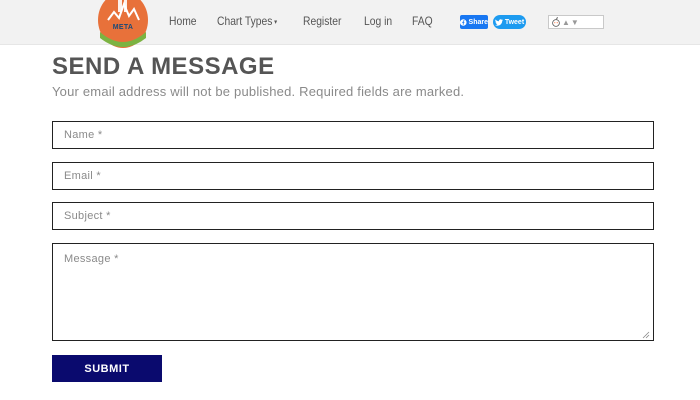 The height and width of the screenshot is (400, 700). I want to click on nav-faq: FAQ, so click(422, 21).